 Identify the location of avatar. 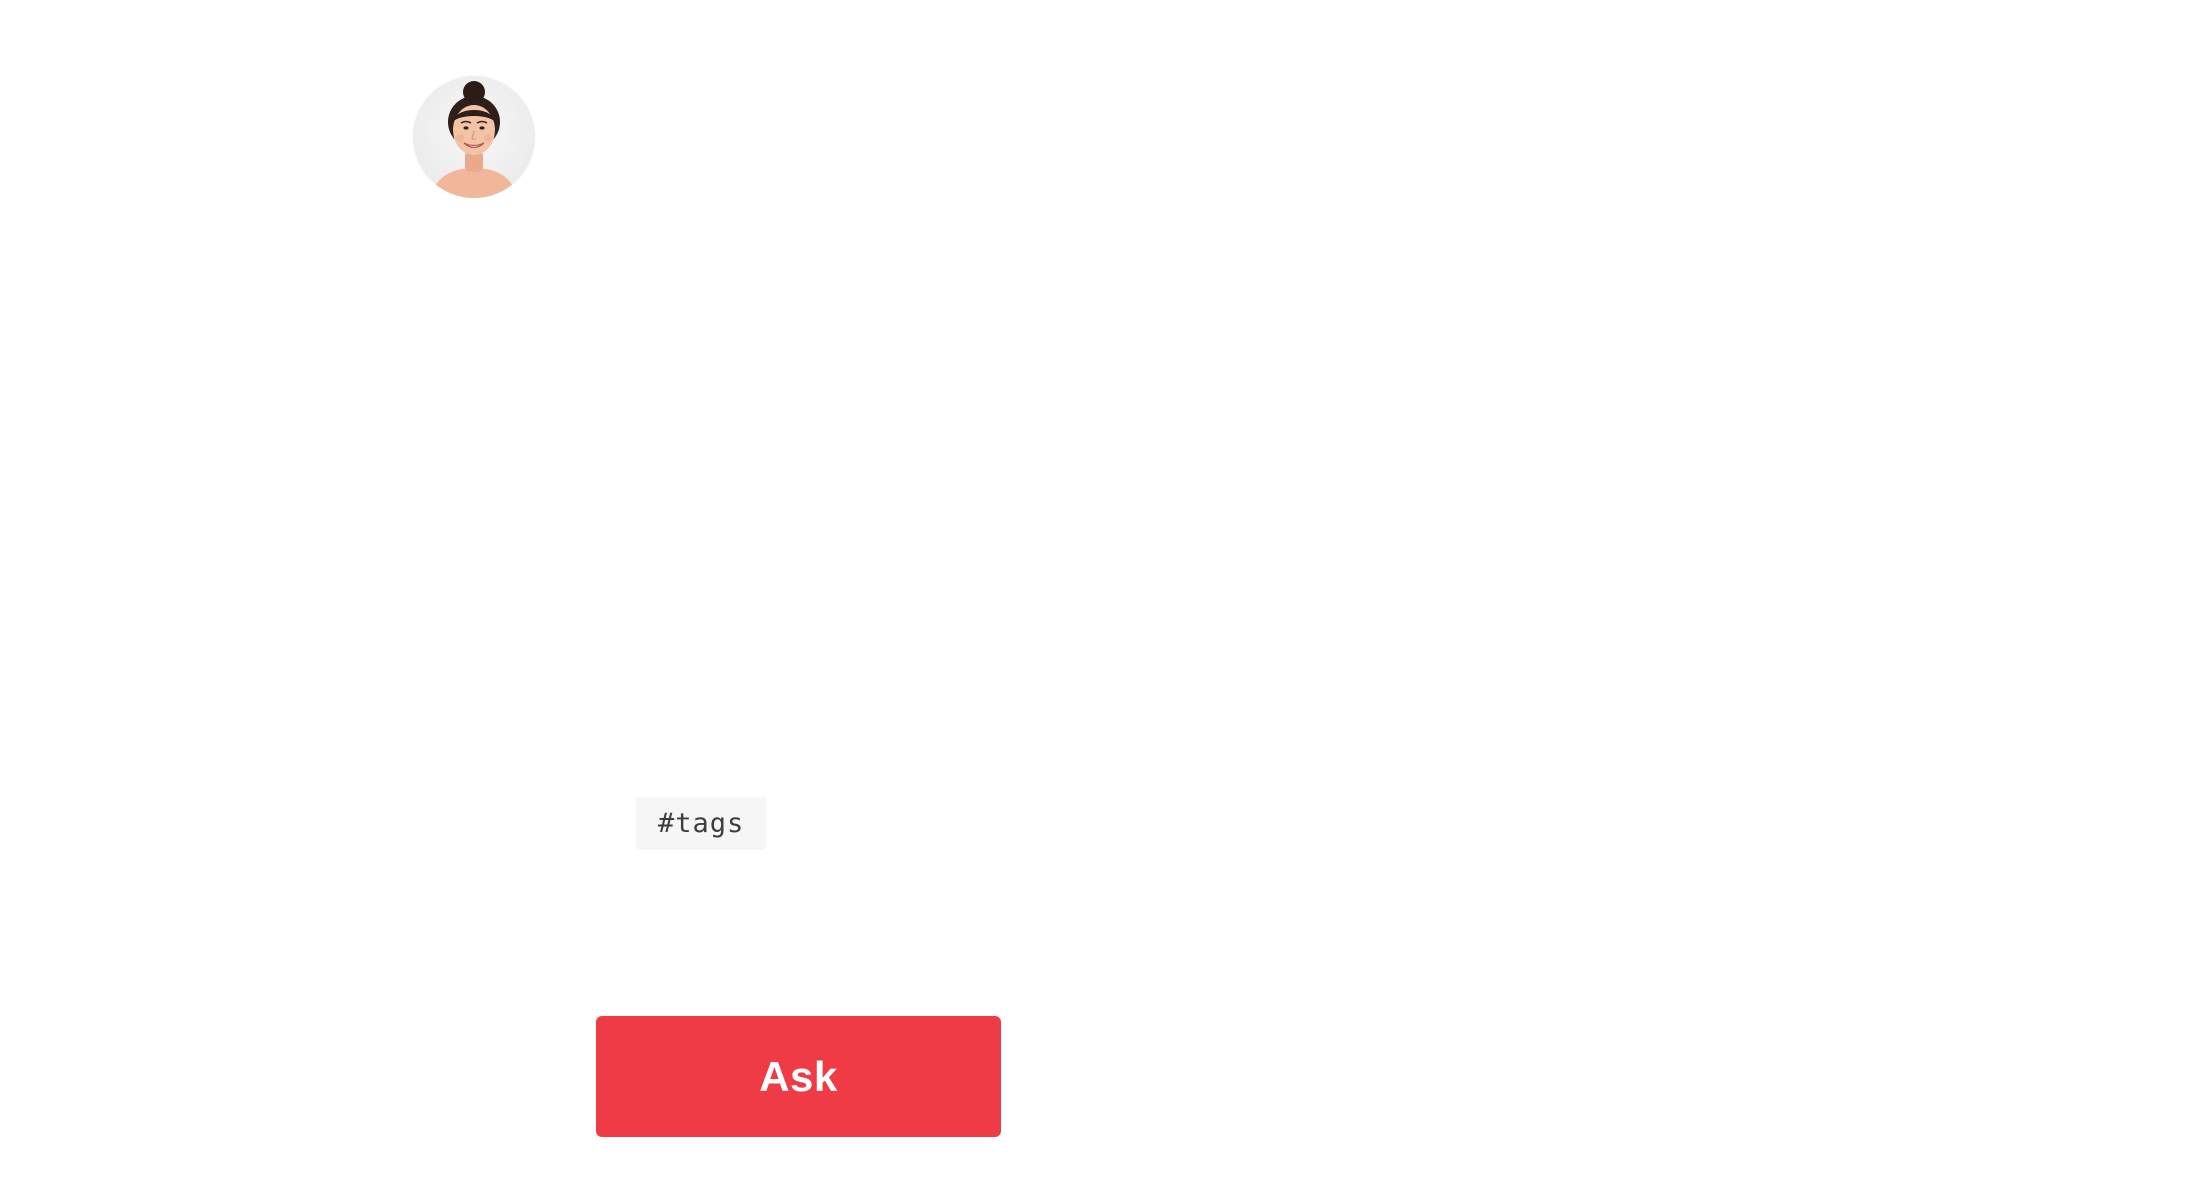
(474, 137).